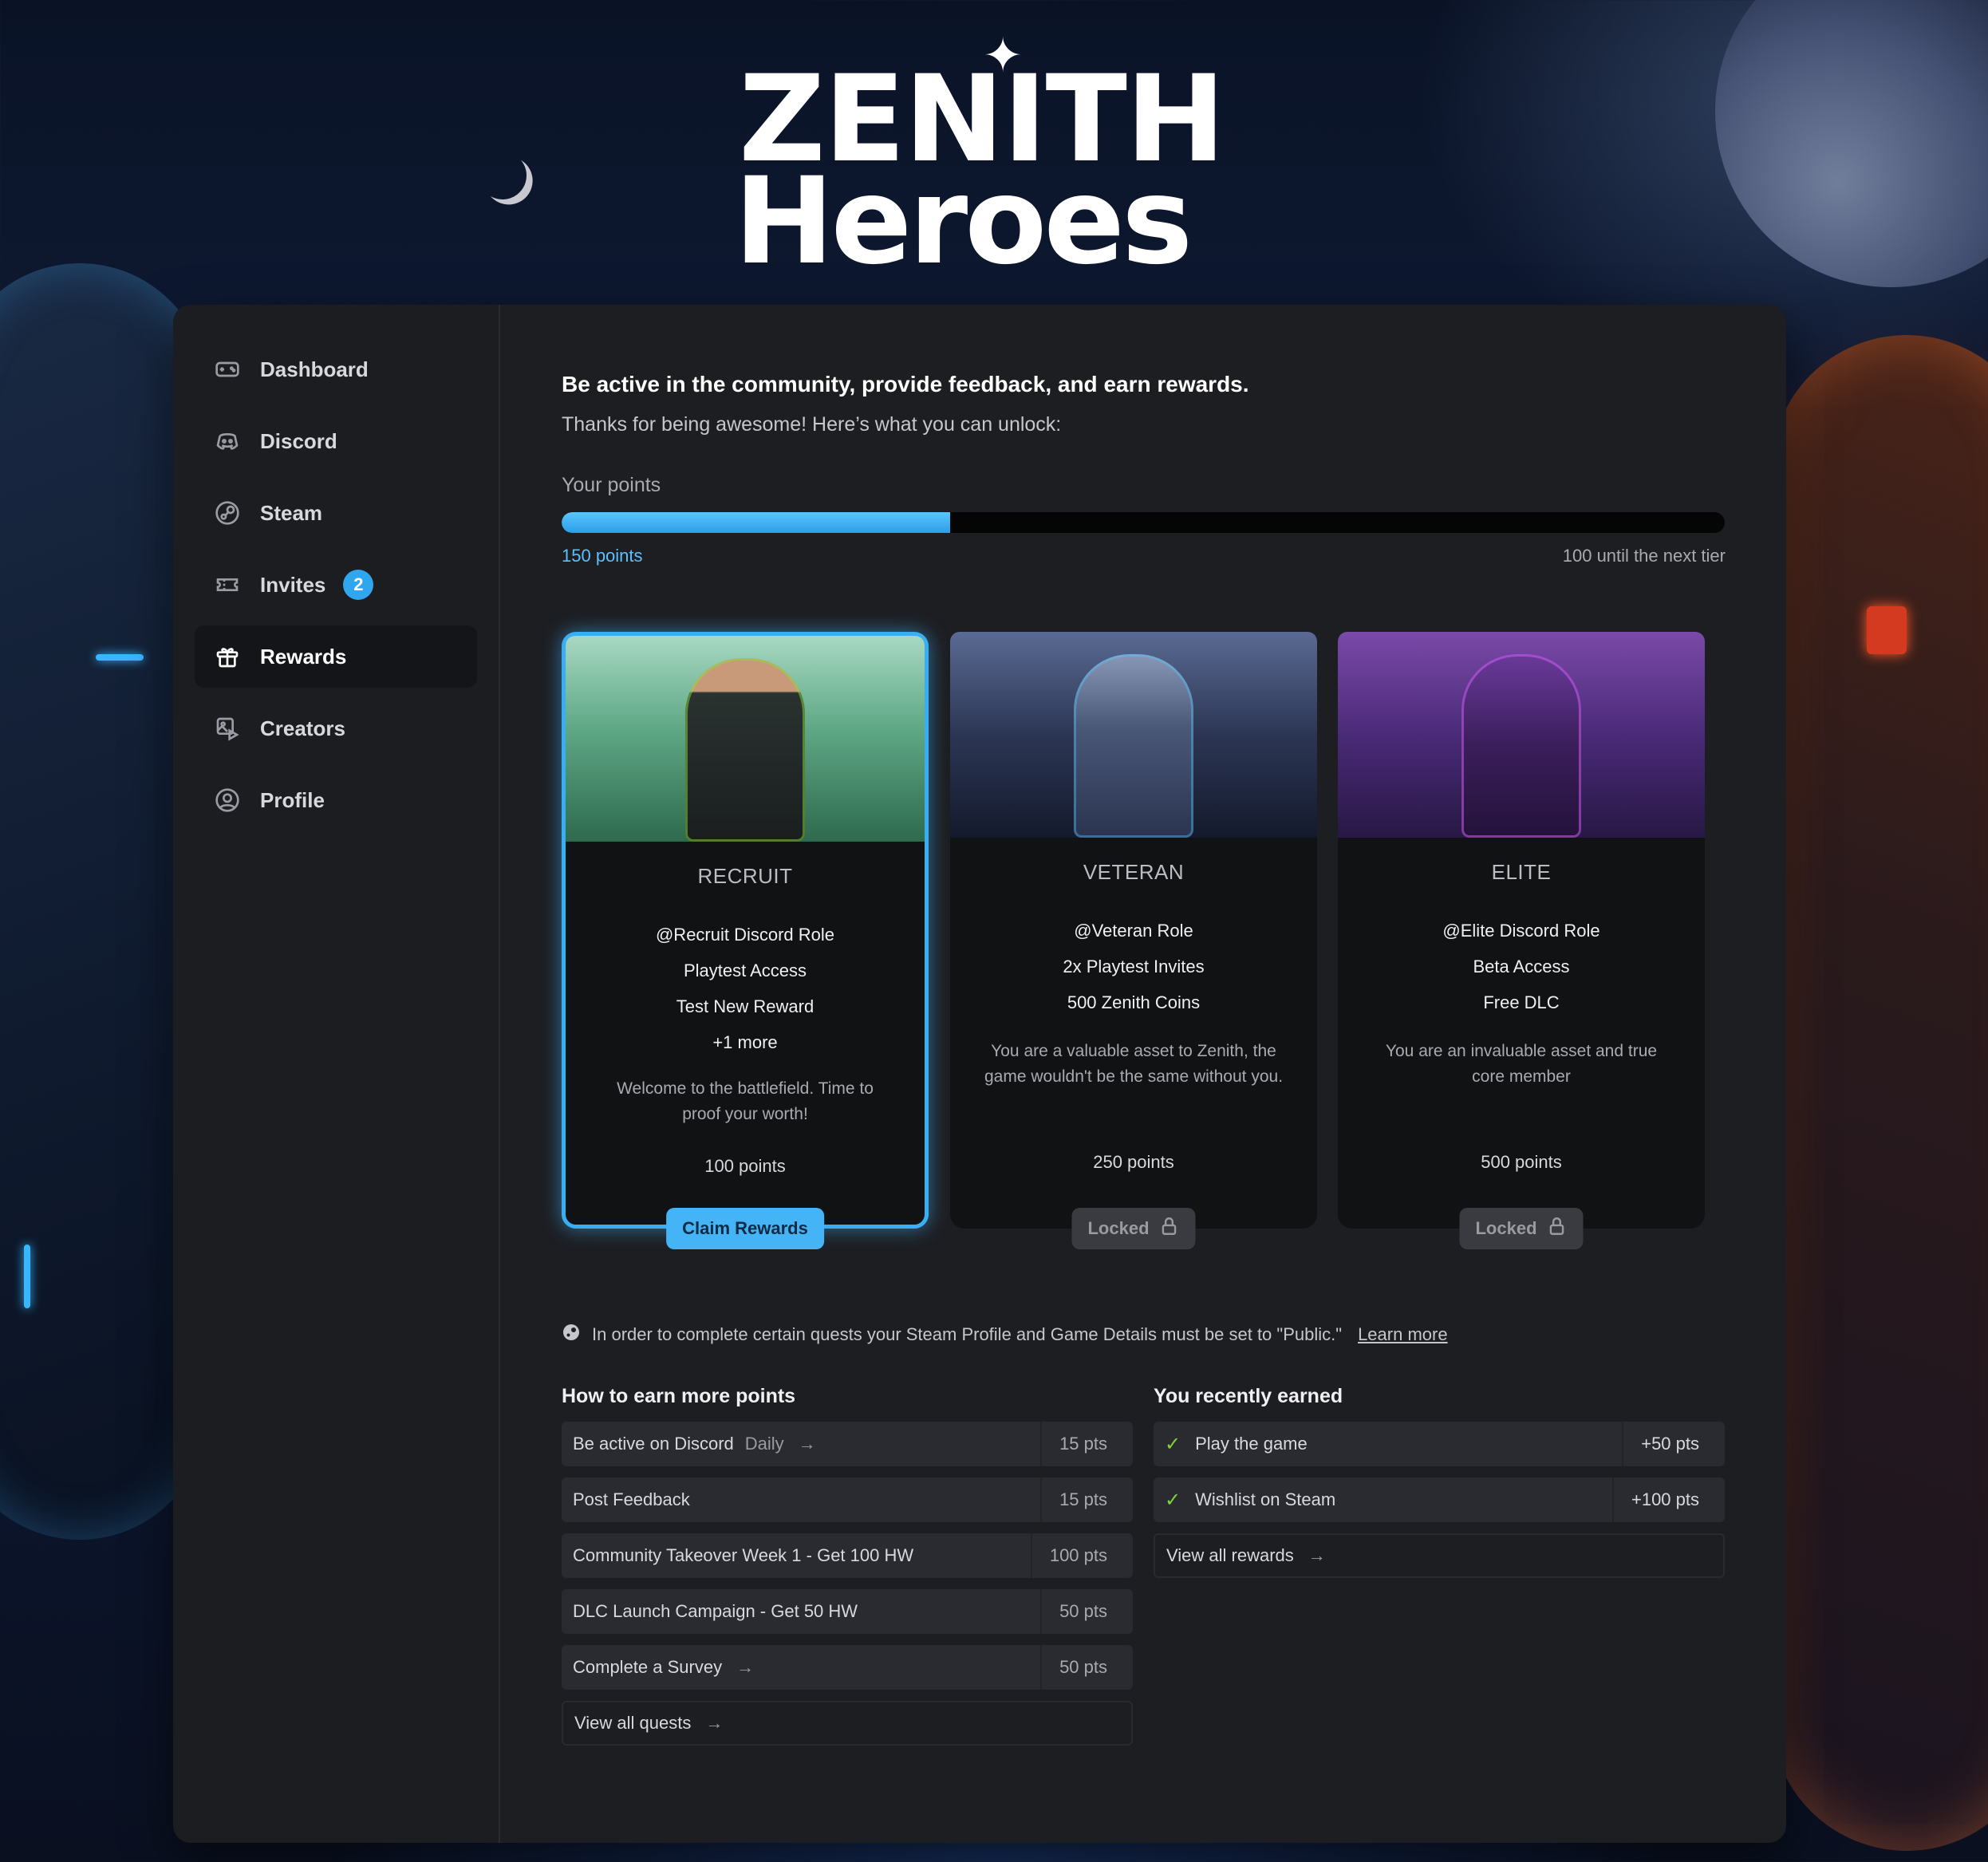  What do you see at coordinates (756, 522) in the screenshot?
I see `points-progress-fill` at bounding box center [756, 522].